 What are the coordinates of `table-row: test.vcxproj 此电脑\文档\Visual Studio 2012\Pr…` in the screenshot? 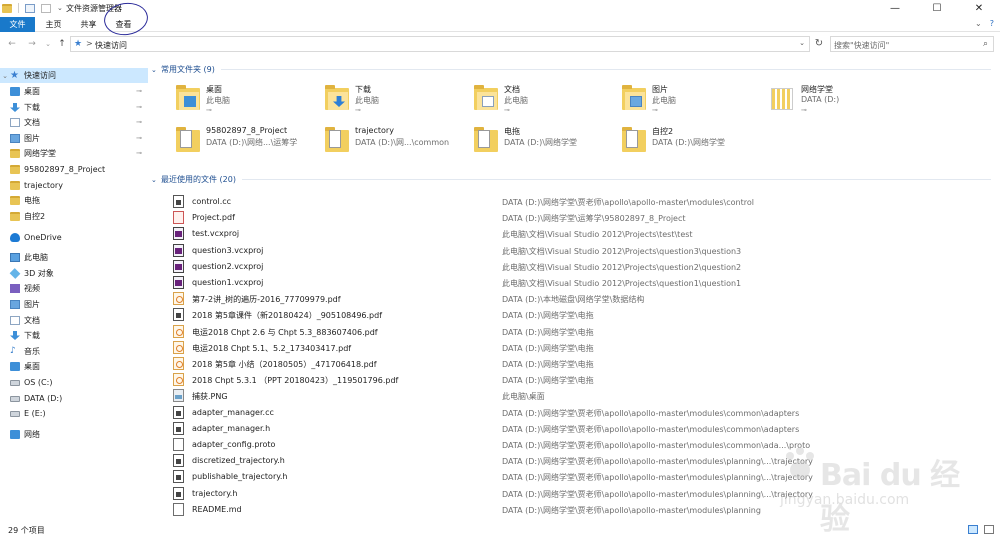 It's located at (568, 234).